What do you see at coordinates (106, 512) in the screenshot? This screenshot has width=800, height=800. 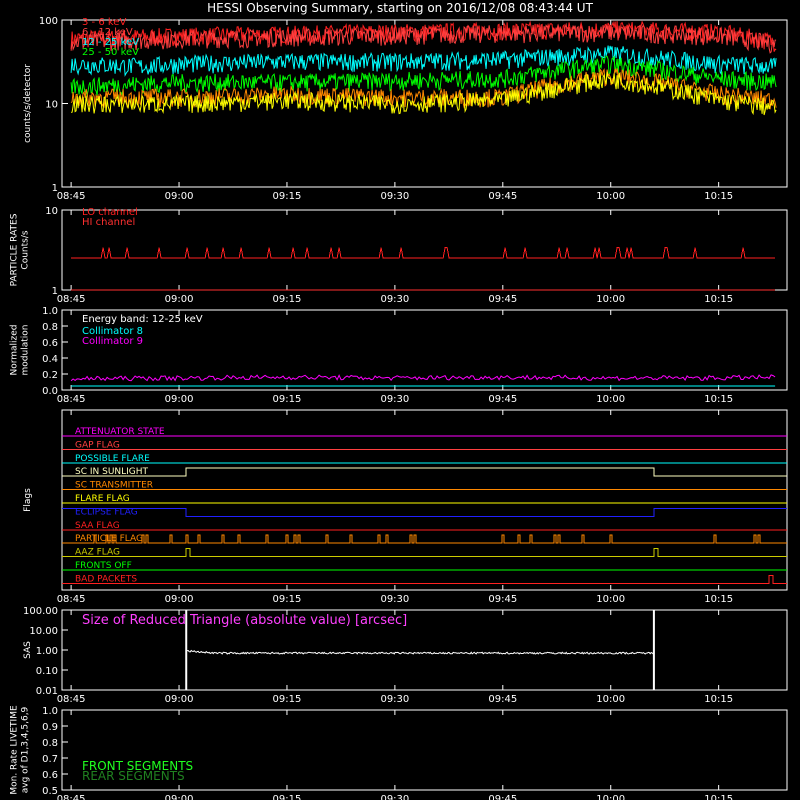 I see `flag-label: ECLIPSE FLAG` at bounding box center [106, 512].